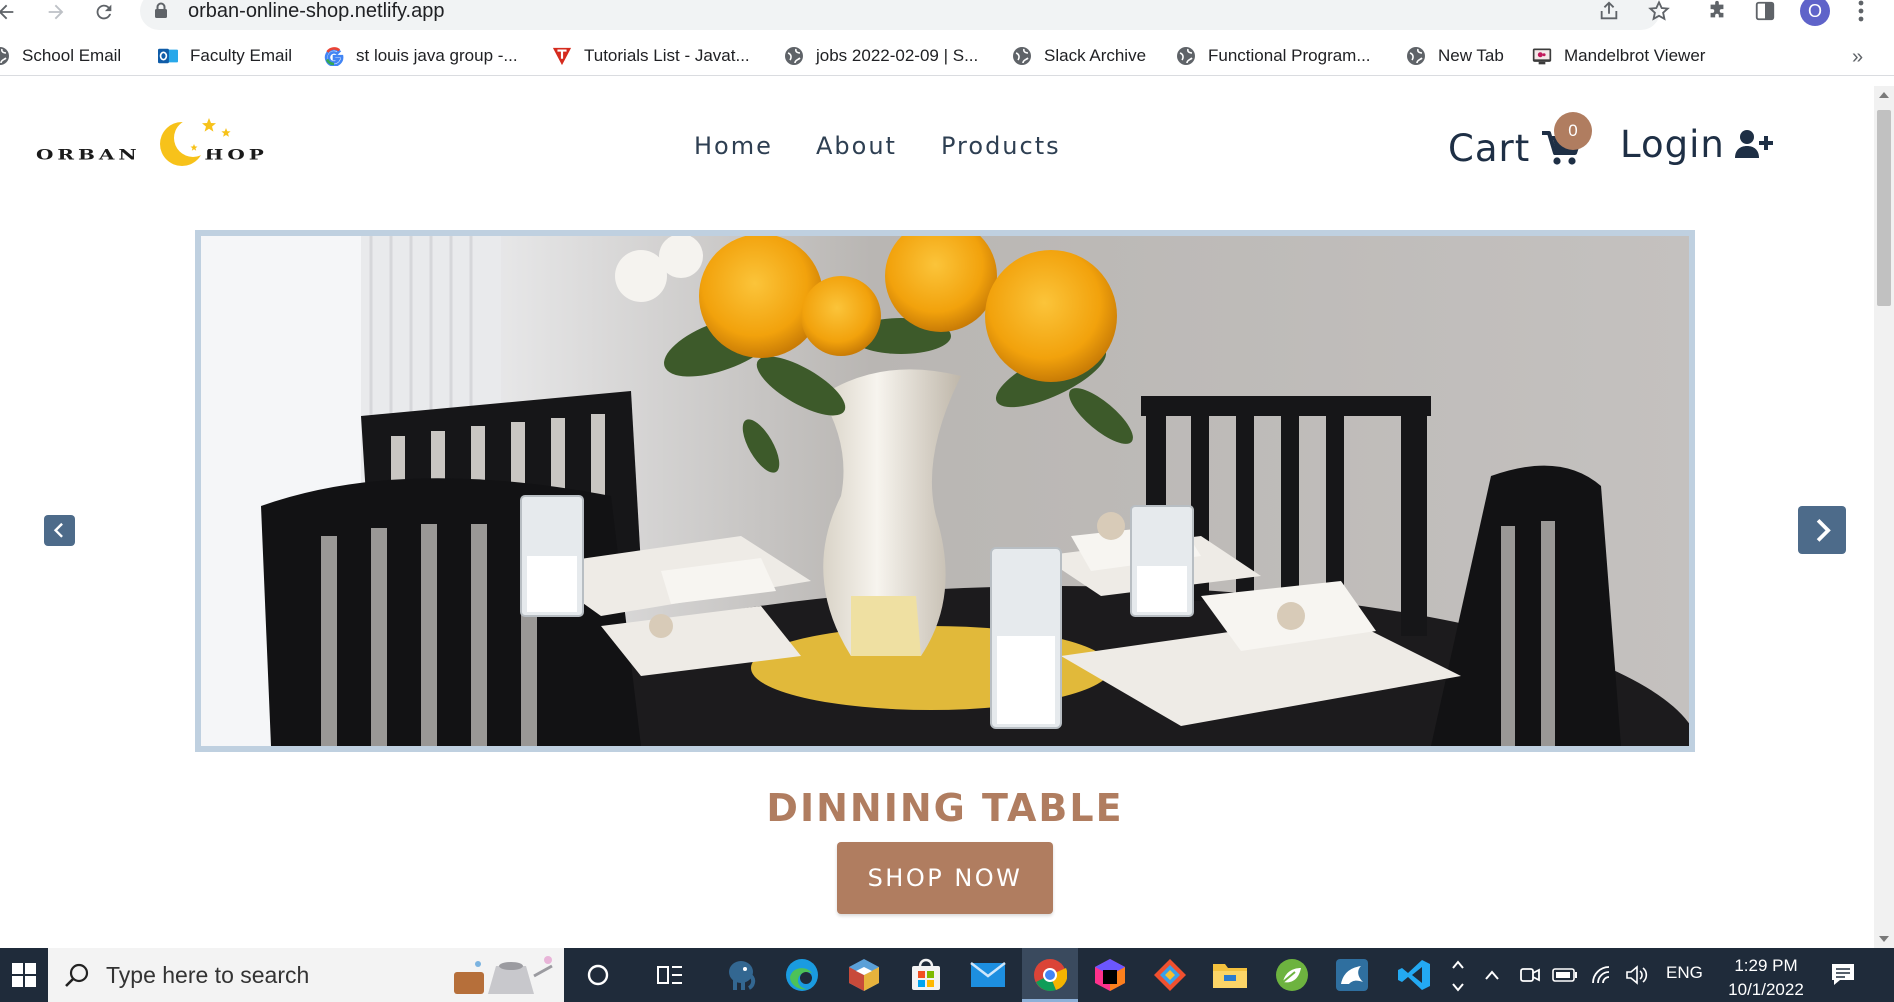  I want to click on store-bag-icon, so click(926, 974).